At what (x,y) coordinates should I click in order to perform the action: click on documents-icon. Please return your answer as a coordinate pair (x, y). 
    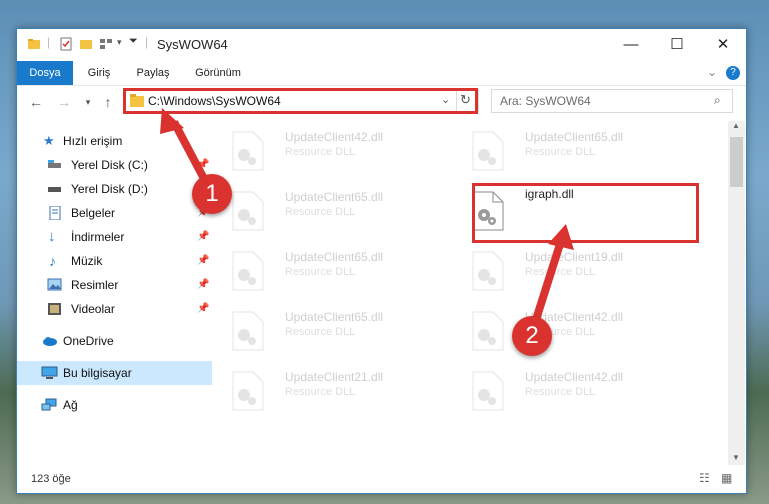
    Looking at the image, I should click on (55, 213).